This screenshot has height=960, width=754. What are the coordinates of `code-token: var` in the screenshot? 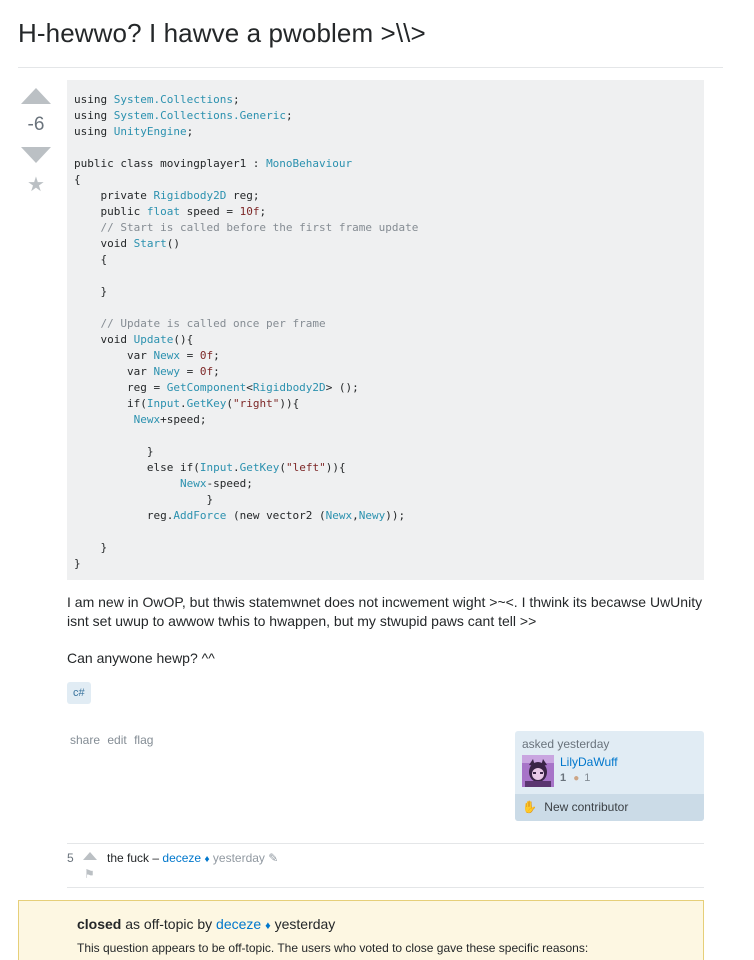 It's located at (114, 355).